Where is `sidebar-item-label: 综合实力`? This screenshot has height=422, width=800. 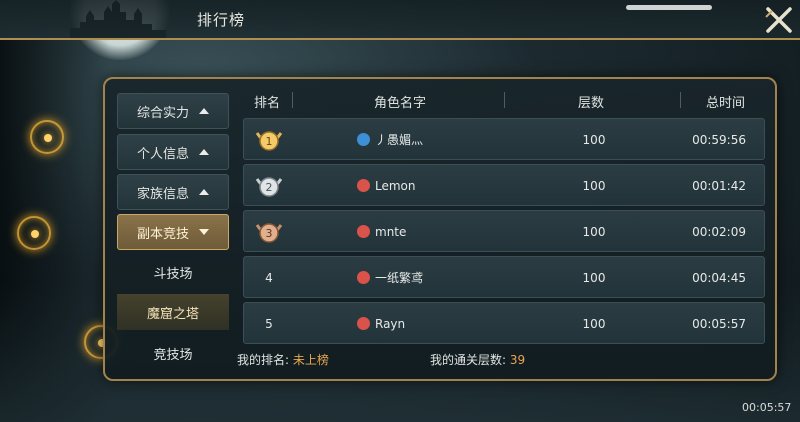
sidebar-item-label: 综合实力 is located at coordinates (162, 113).